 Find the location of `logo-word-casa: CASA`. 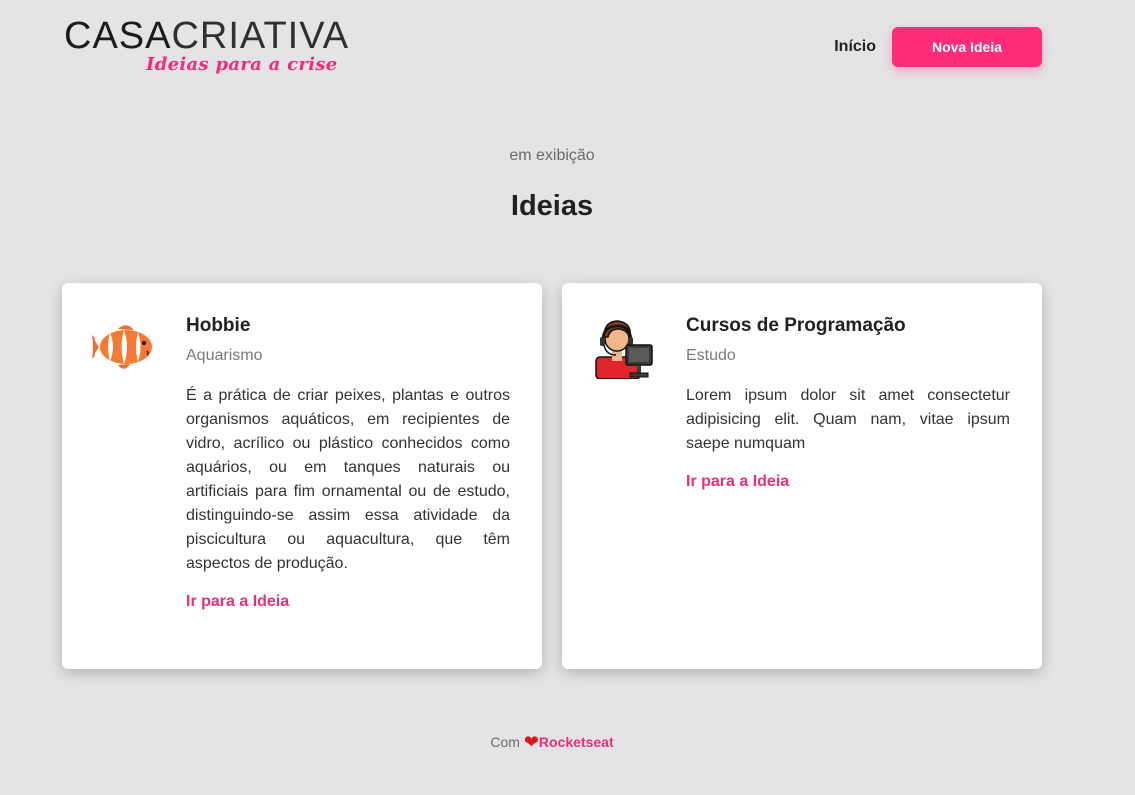

logo-word-casa: CASA is located at coordinates (118, 36).